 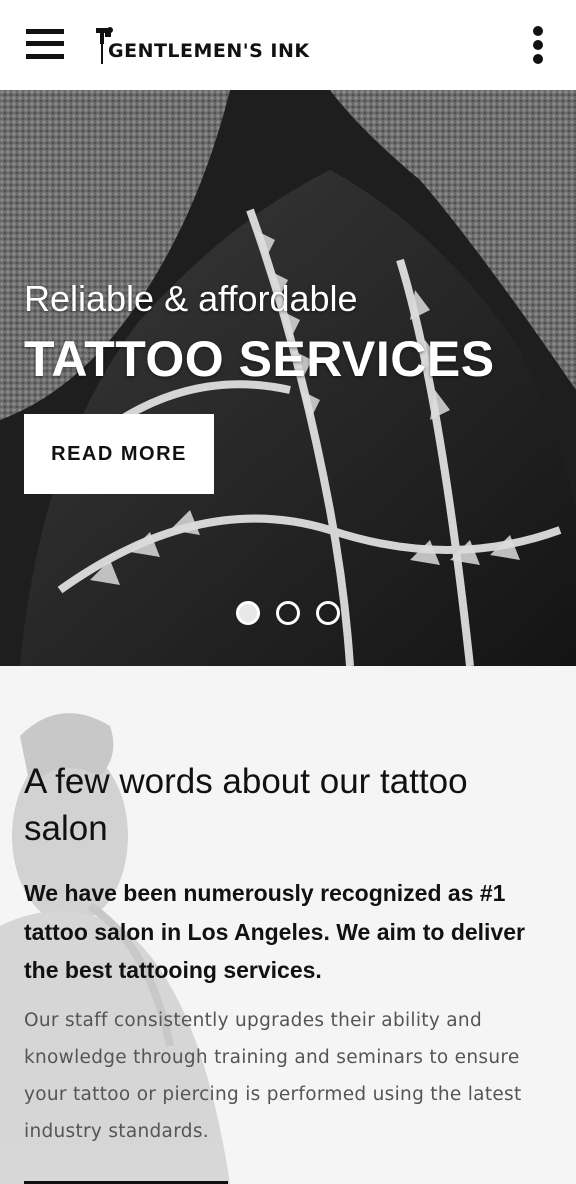 I want to click on about-heading: A few words about our tattoo salon, so click(x=246, y=805).